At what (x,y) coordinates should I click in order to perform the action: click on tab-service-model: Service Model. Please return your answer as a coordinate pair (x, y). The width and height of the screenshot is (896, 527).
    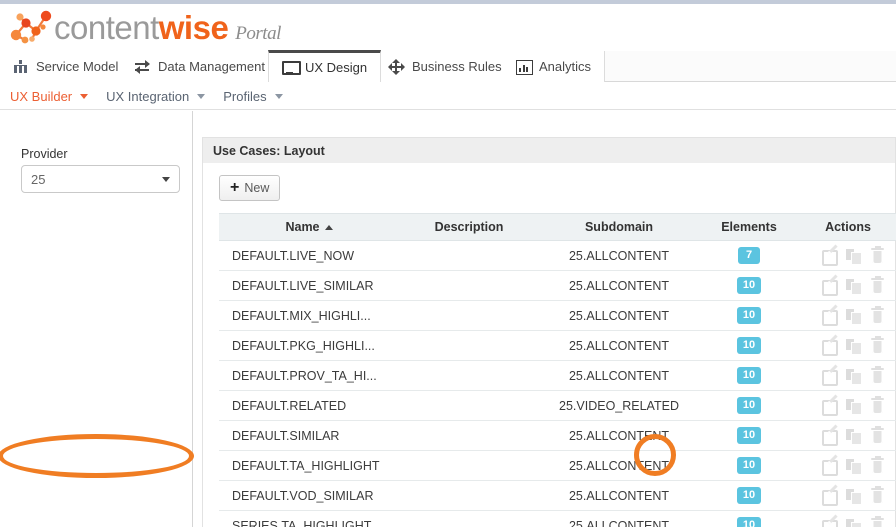
    Looking at the image, I should click on (66, 66).